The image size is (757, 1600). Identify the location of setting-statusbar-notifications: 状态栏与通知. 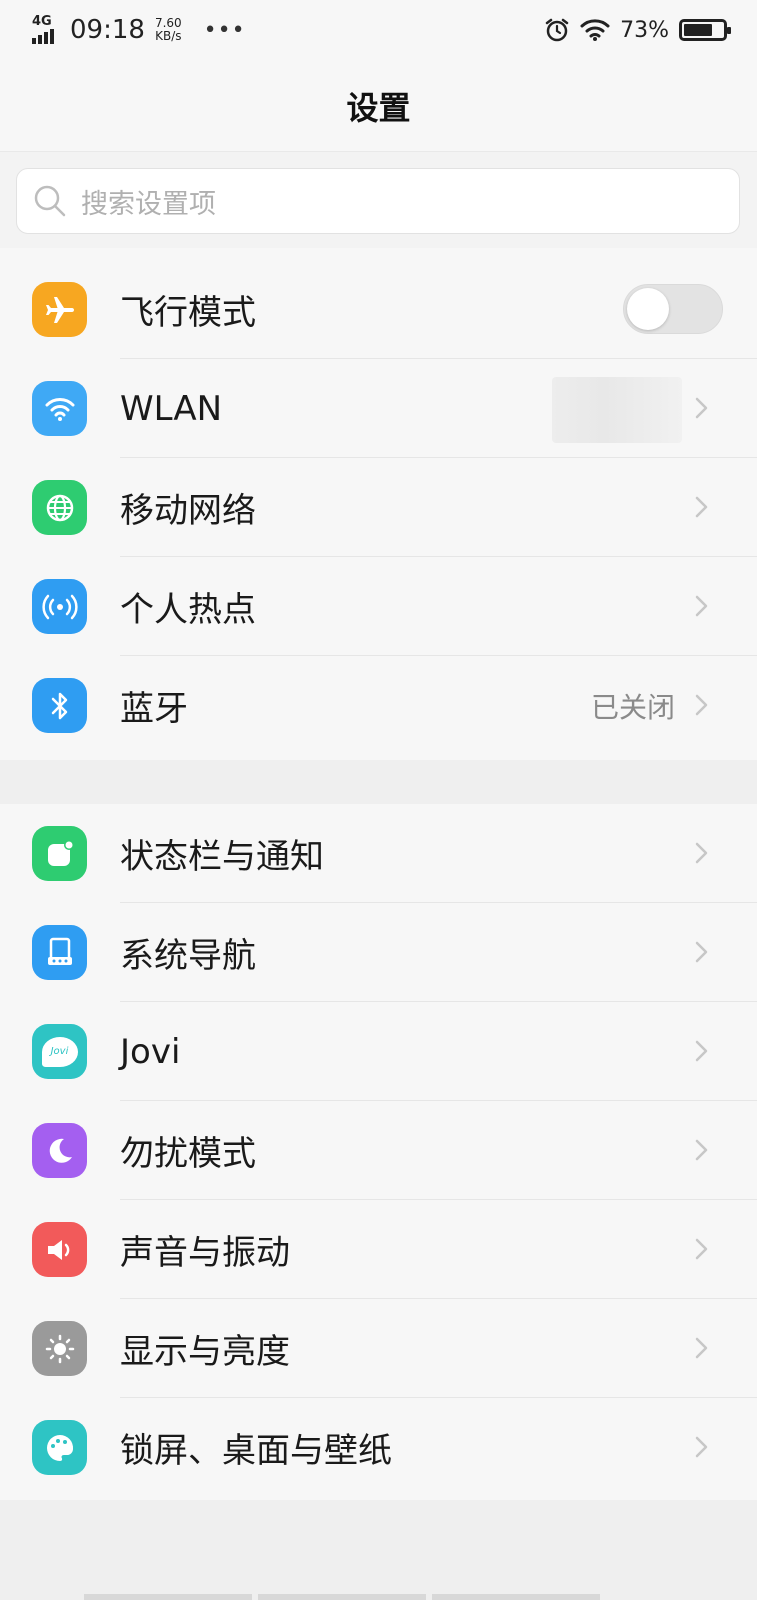
(378, 853).